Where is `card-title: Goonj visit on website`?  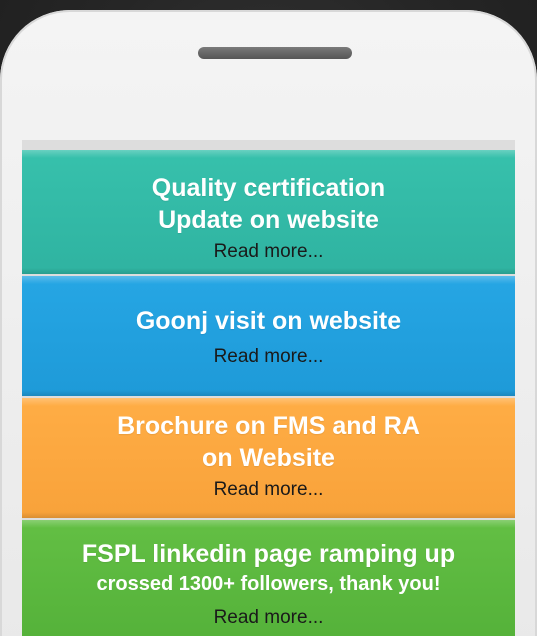 card-title: Goonj visit on website is located at coordinates (268, 321).